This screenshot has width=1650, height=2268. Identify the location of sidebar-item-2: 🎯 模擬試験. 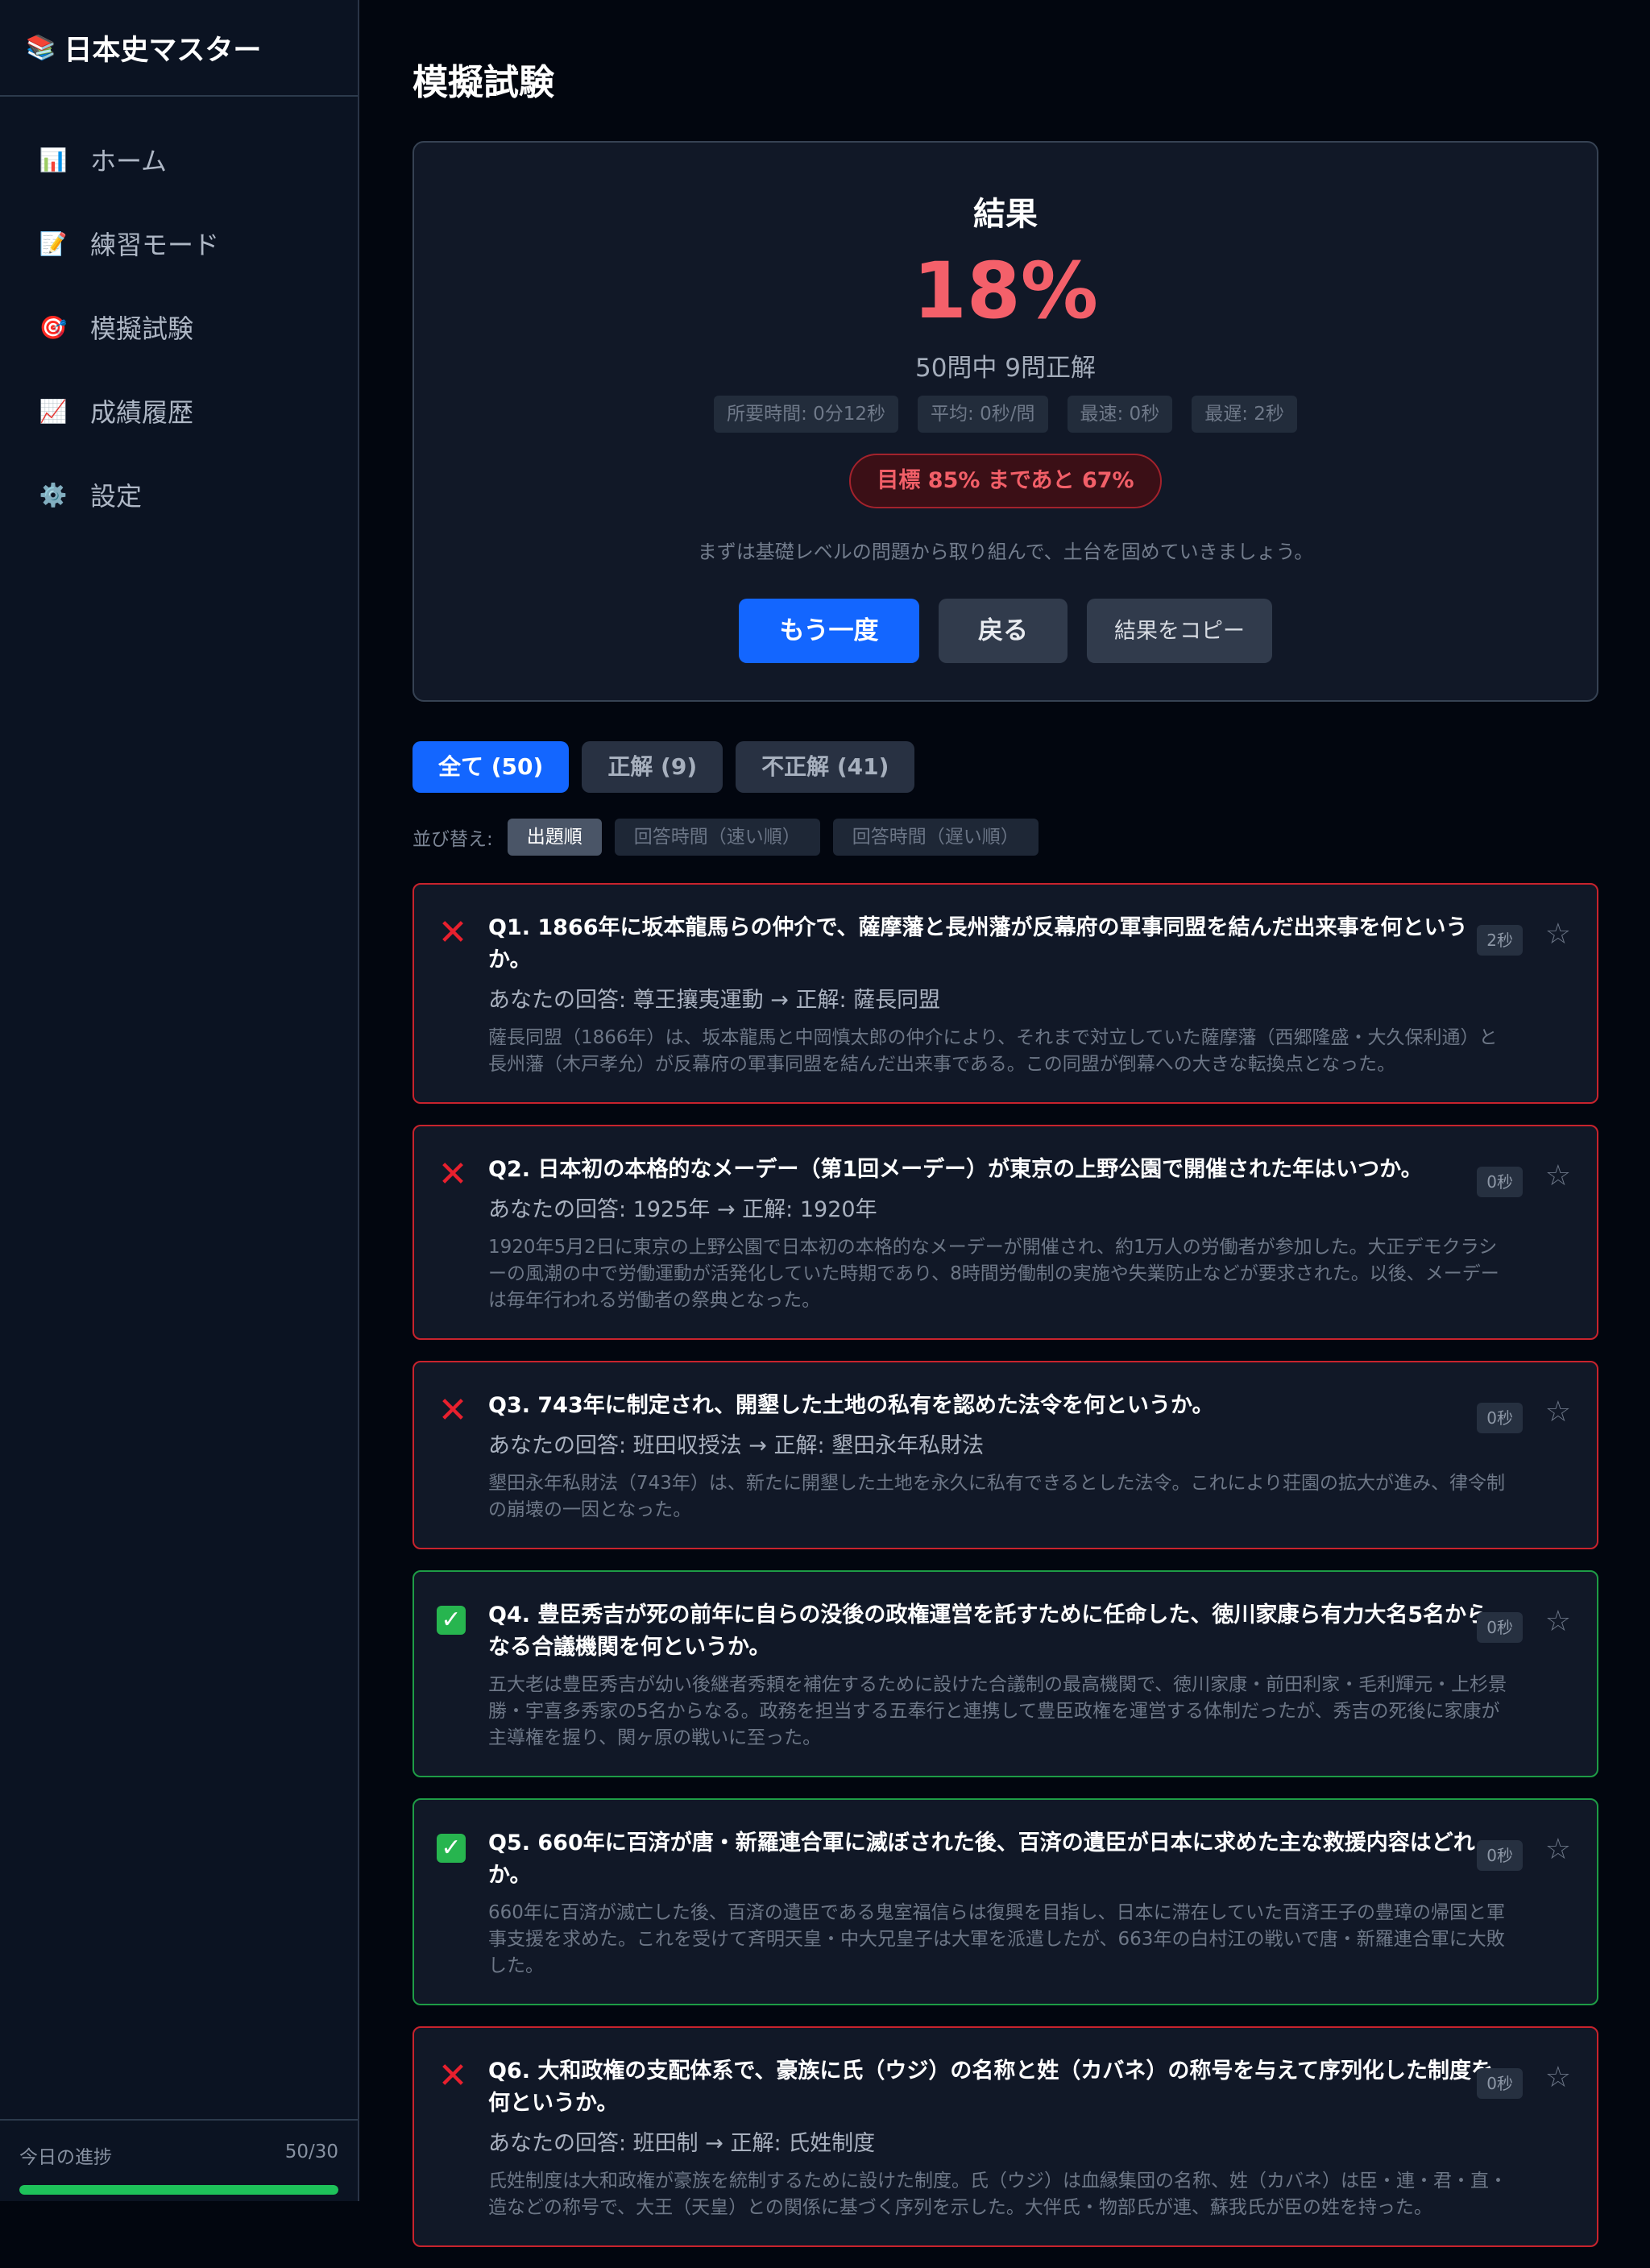
(179, 327).